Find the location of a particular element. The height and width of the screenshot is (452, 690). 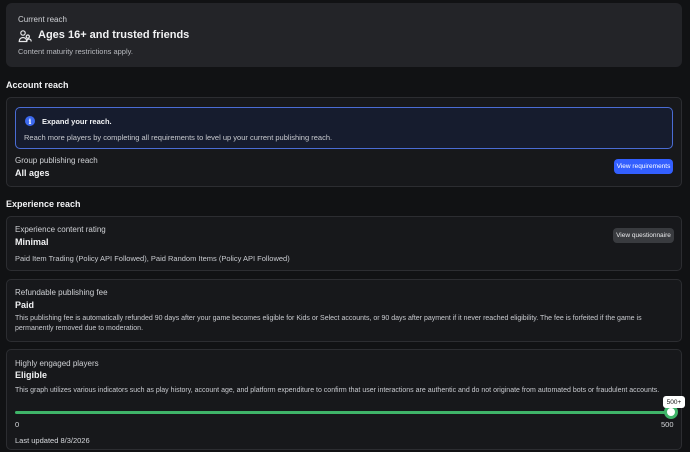

engagement-slider-tooltip: 500+ is located at coordinates (674, 402).